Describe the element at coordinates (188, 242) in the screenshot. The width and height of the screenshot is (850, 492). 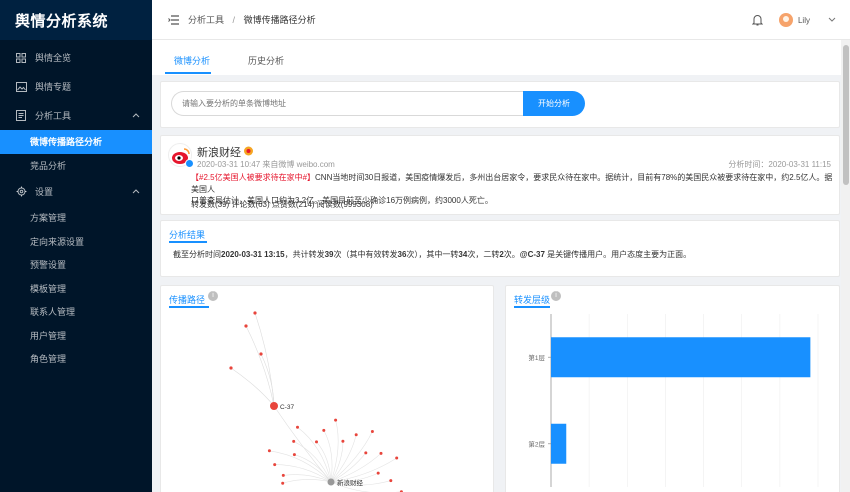
I see `result-title-underline` at that location.